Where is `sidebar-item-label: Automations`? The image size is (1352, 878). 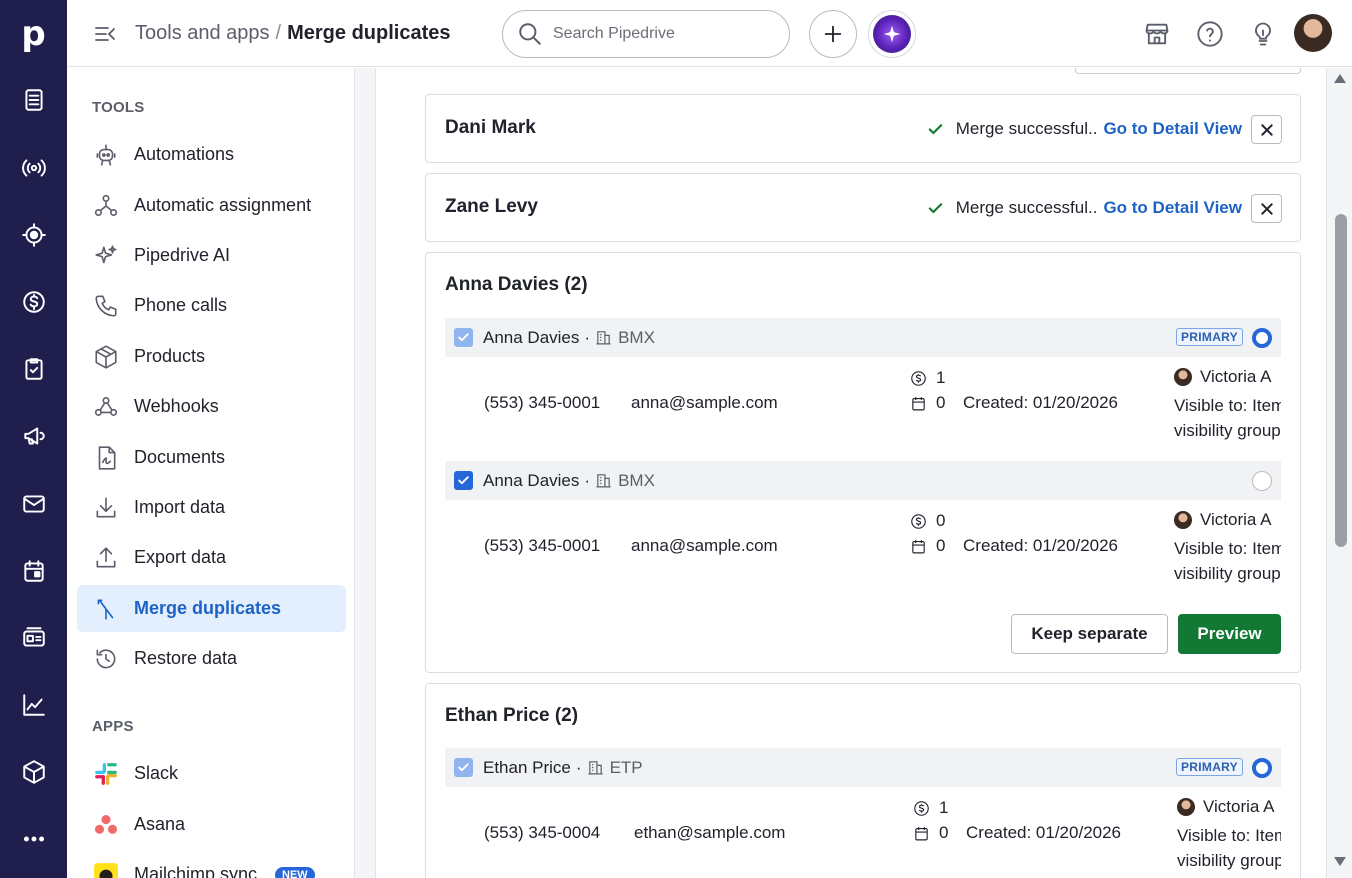
sidebar-item-label: Automations is located at coordinates (184, 154).